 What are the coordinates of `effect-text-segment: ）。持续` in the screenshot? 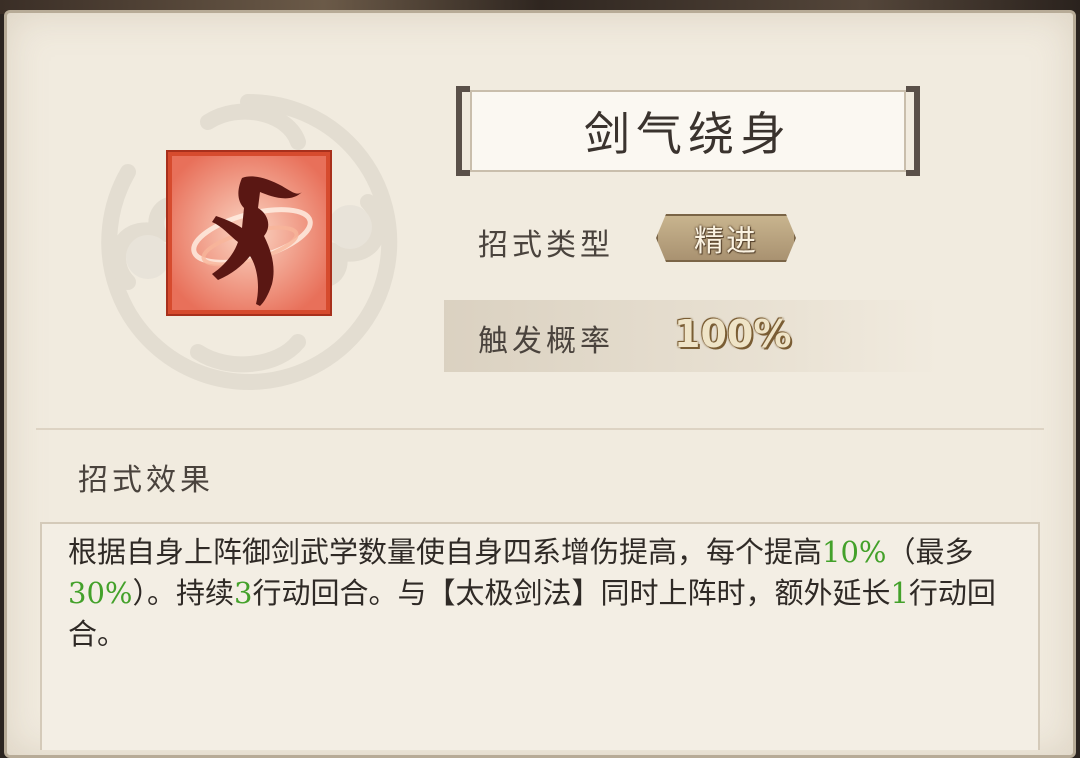 It's located at (183, 593).